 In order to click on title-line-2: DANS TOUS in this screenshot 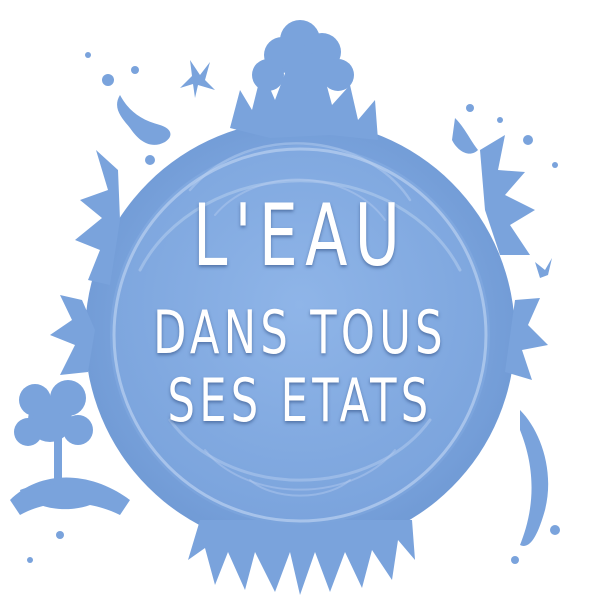, I will do `click(300, 333)`.